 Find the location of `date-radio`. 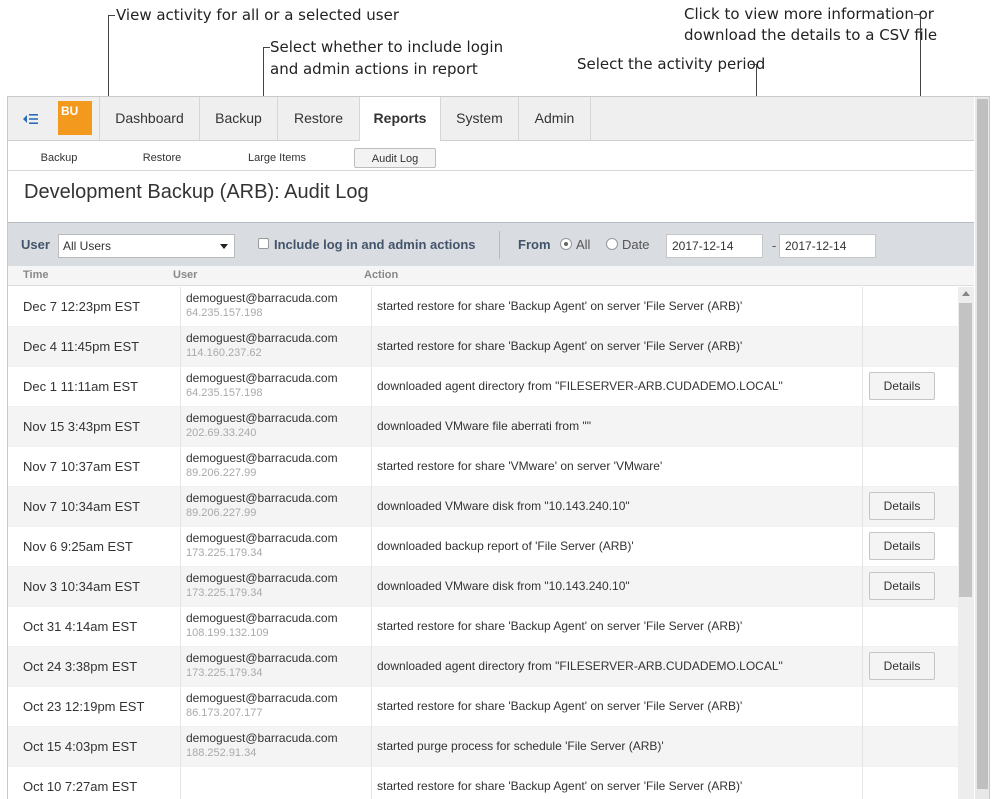

date-radio is located at coordinates (612, 244).